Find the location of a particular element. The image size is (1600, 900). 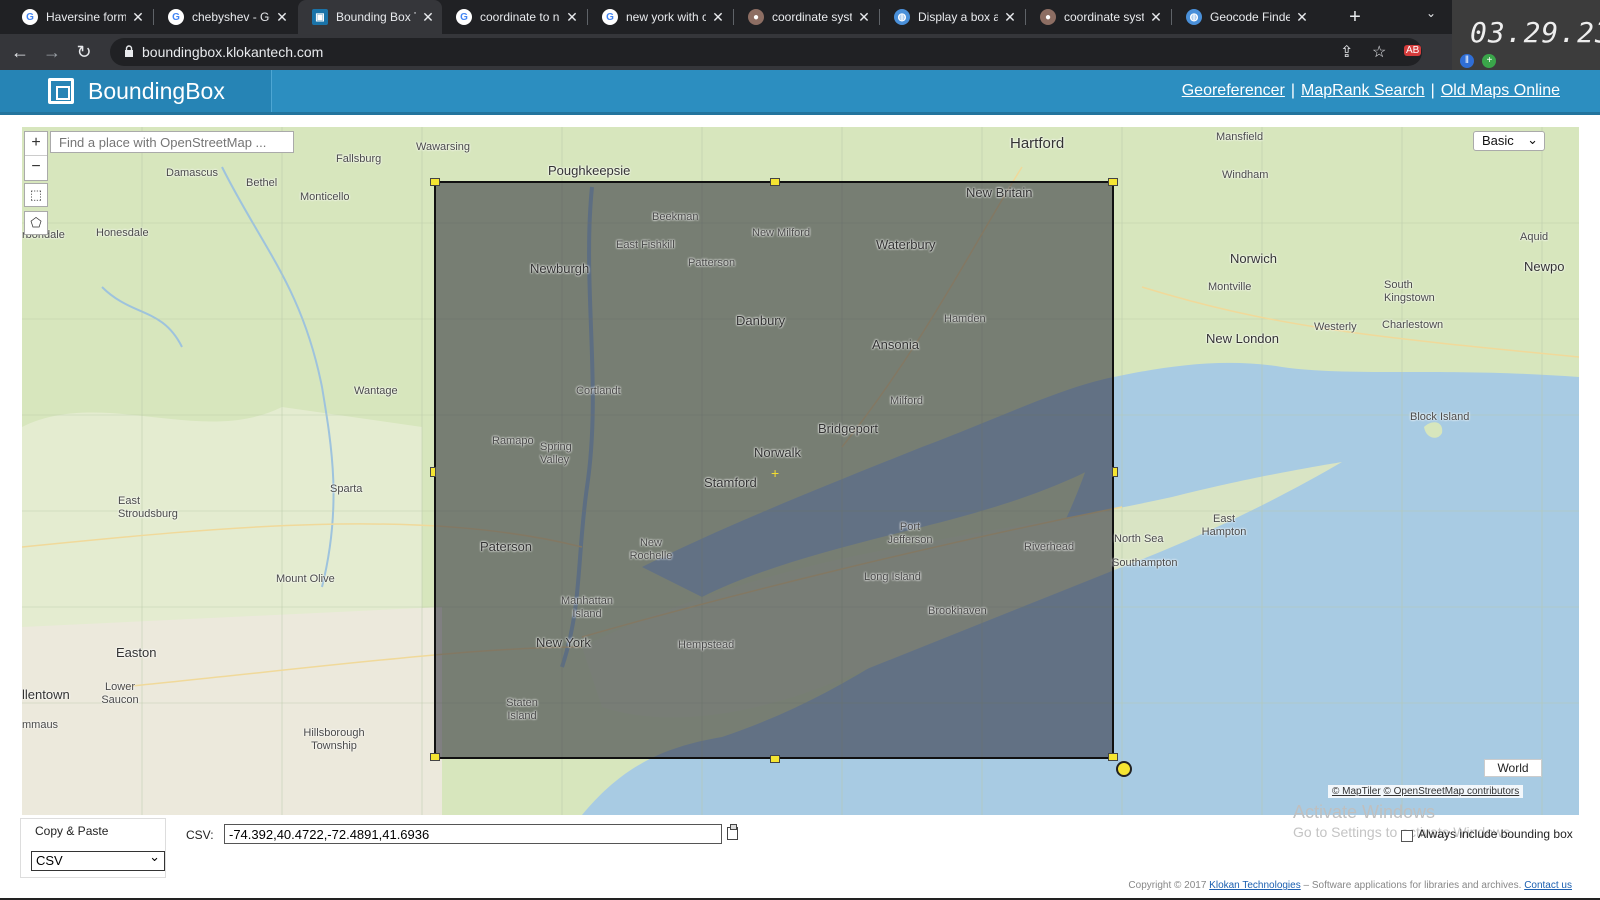

place-label: Mansfield is located at coordinates (1240, 137).